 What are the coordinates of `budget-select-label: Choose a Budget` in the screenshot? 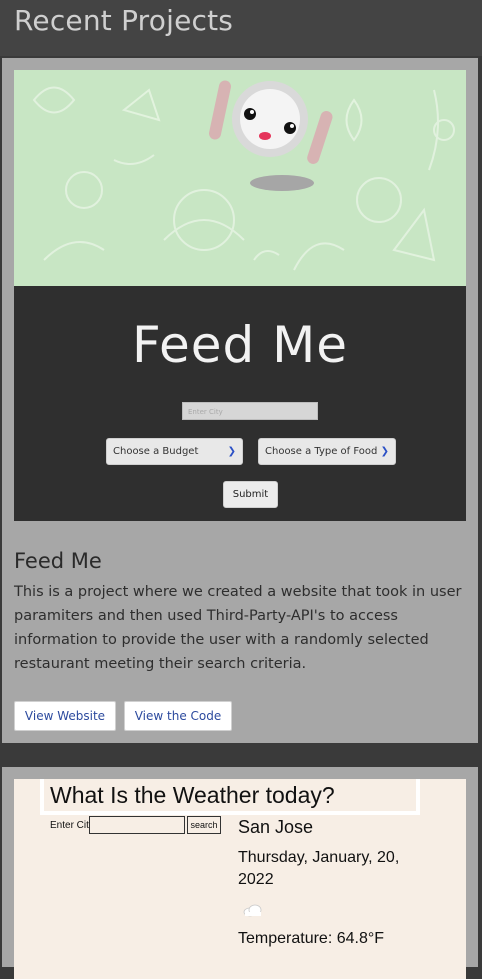 It's located at (156, 451).